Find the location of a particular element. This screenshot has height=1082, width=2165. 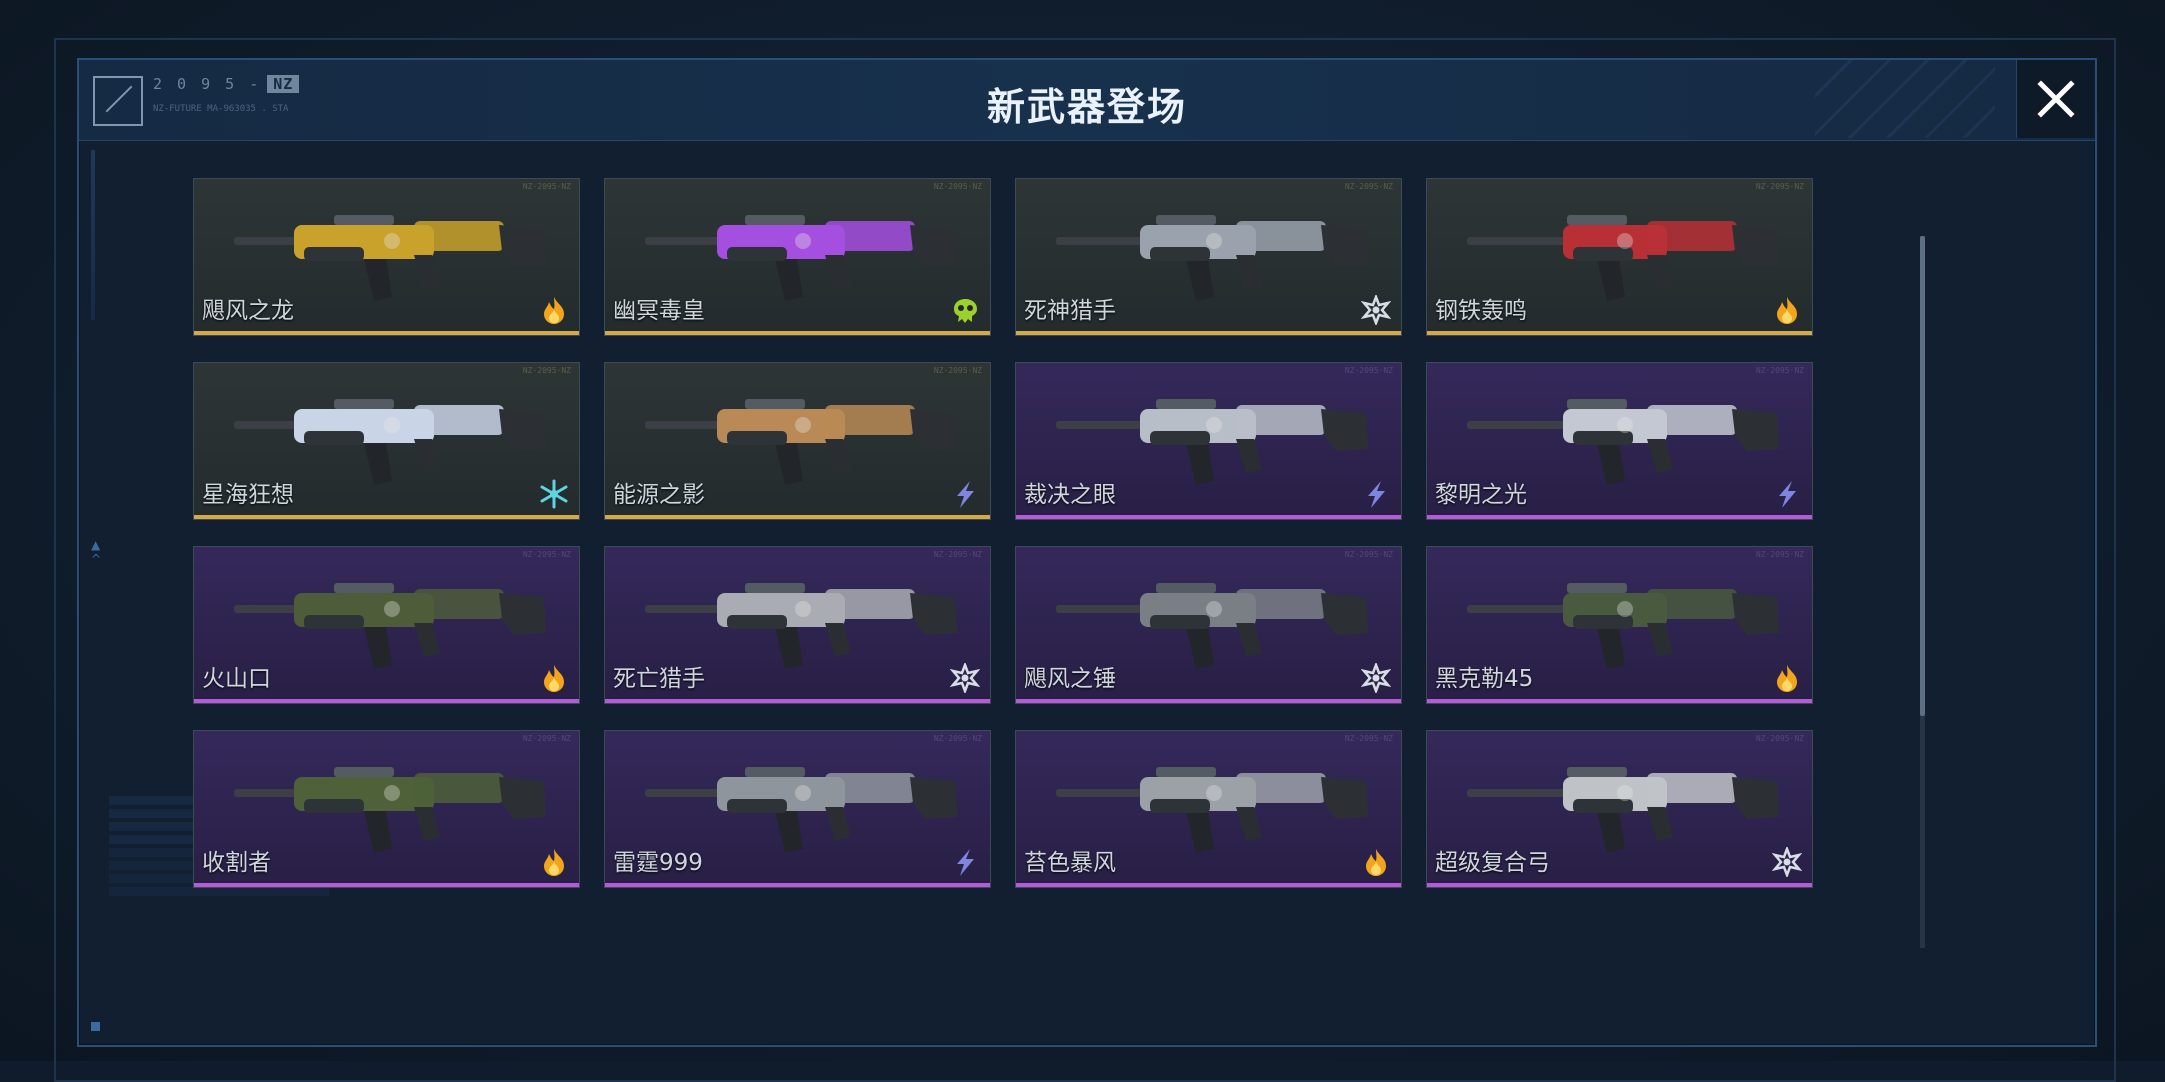

weapon-name: 星海狂想 is located at coordinates (248, 495).